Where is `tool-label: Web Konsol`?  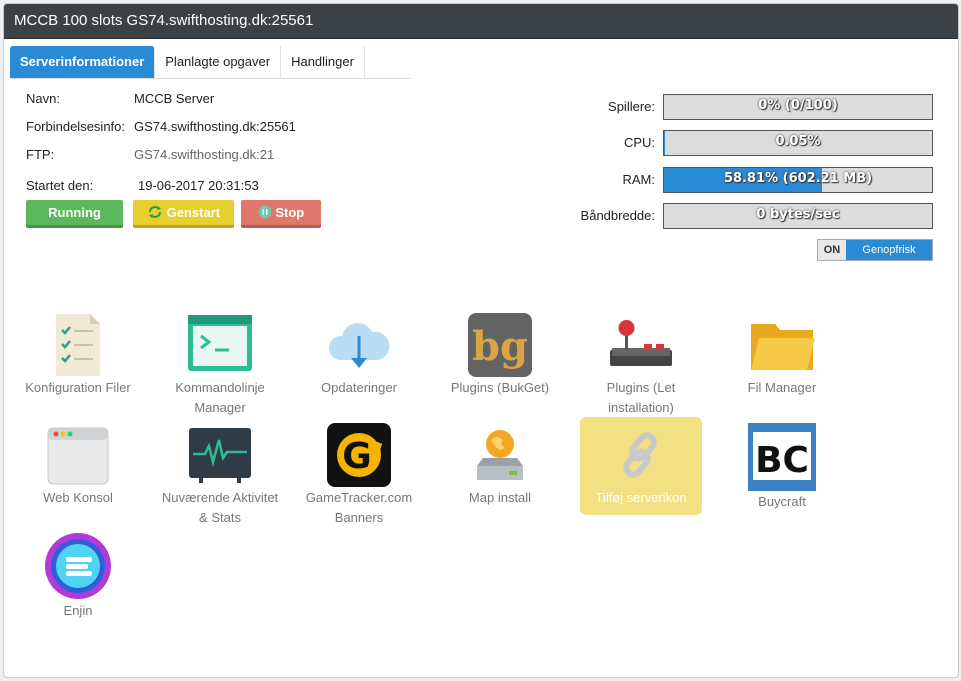 tool-label: Web Konsol is located at coordinates (78, 497).